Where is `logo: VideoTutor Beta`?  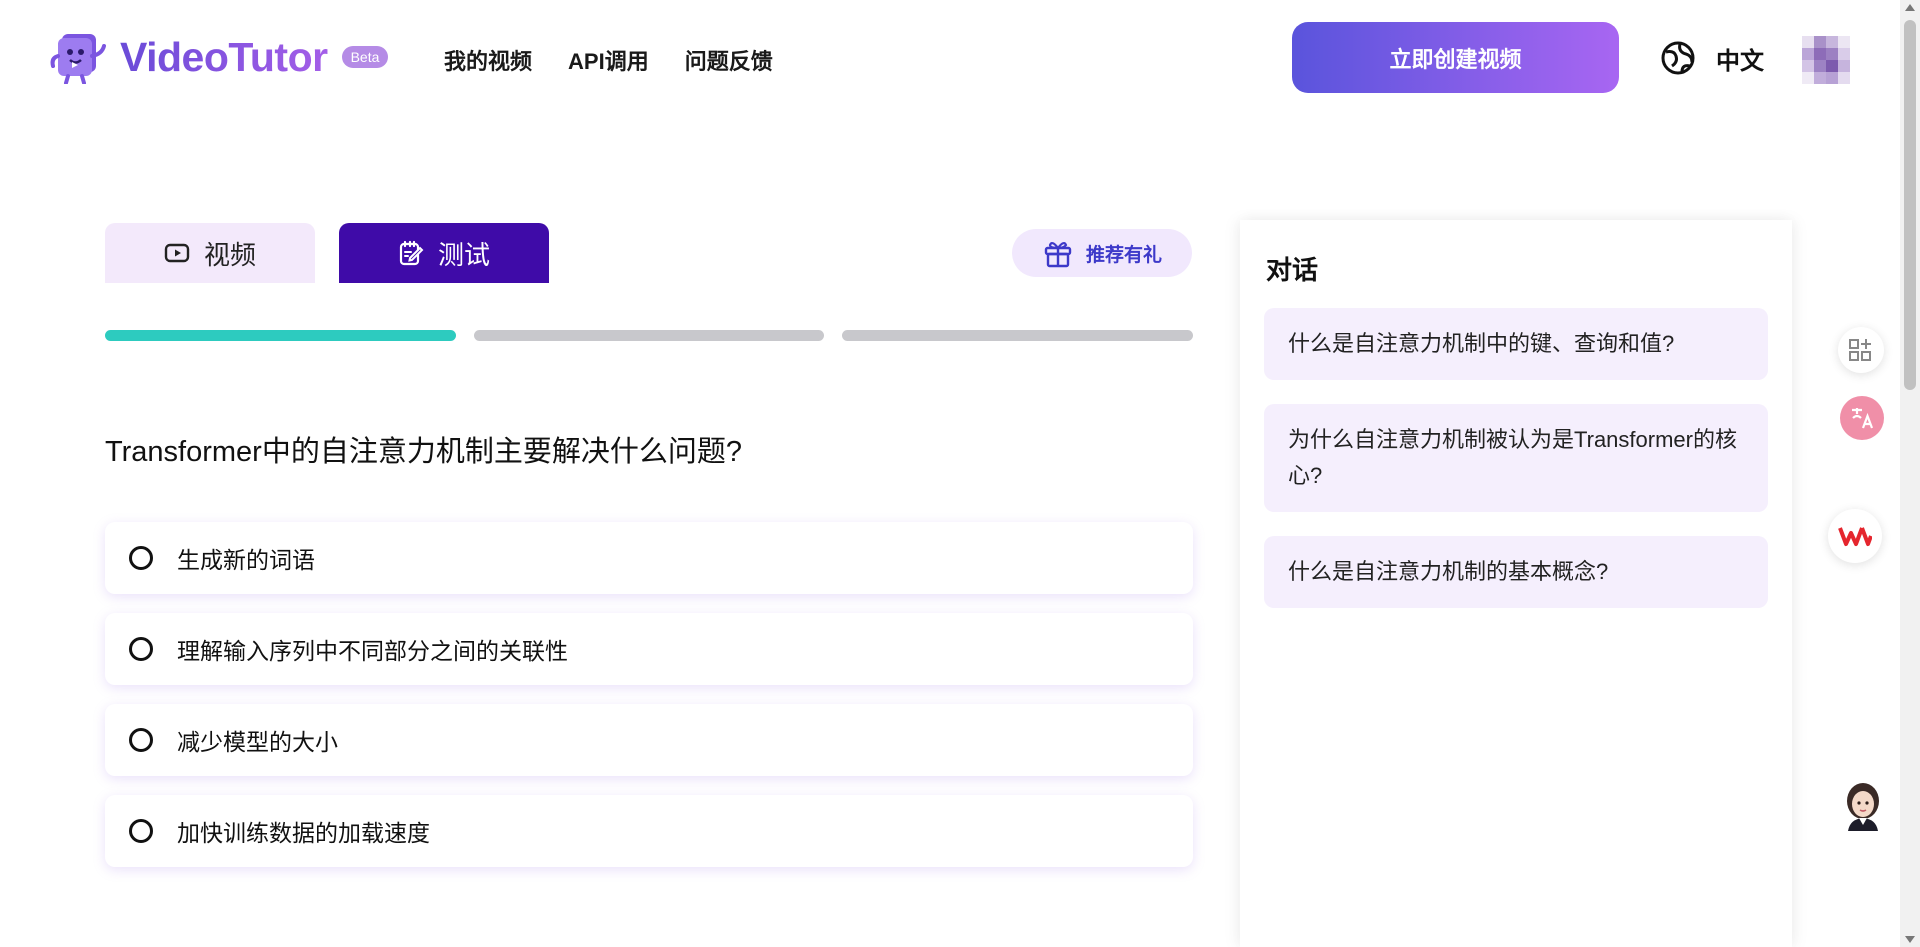 logo: VideoTutor Beta is located at coordinates (219, 57).